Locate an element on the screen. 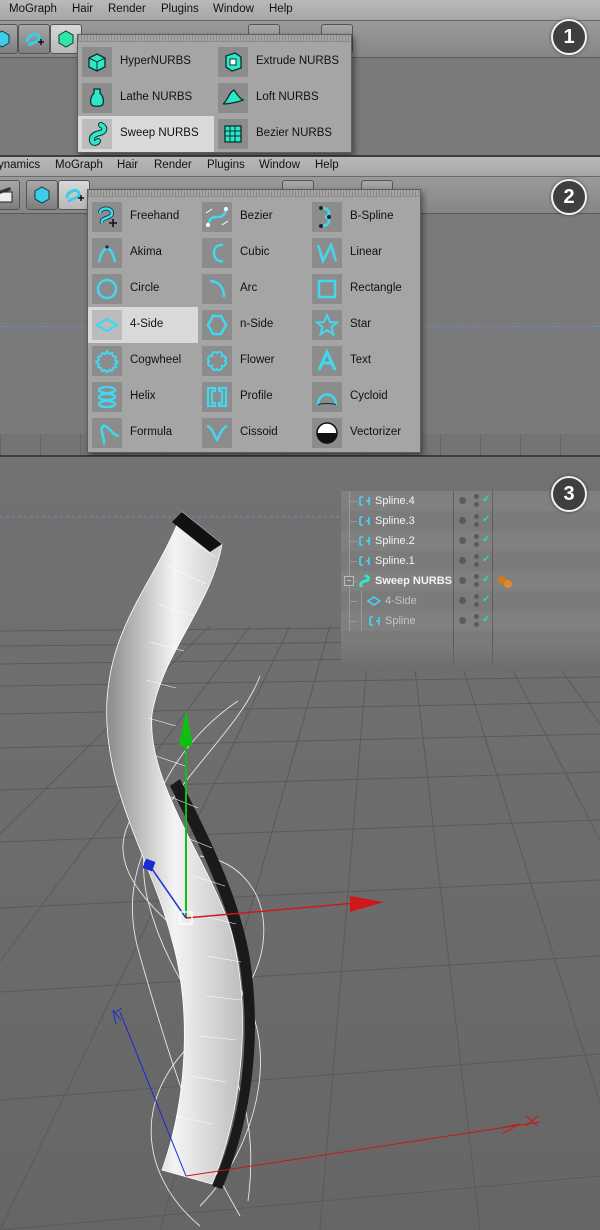 The image size is (600, 1230). menu-item-extrude-nurbs: Extrude NURBS is located at coordinates (282, 62).